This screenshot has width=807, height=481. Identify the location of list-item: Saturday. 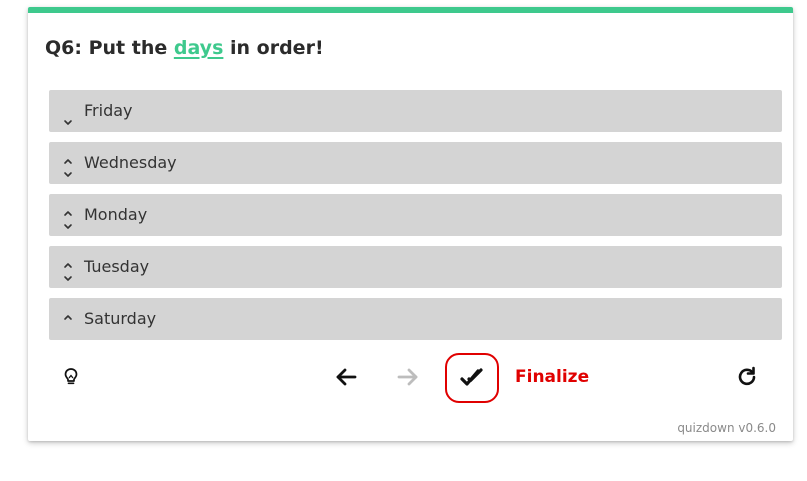
(415, 319).